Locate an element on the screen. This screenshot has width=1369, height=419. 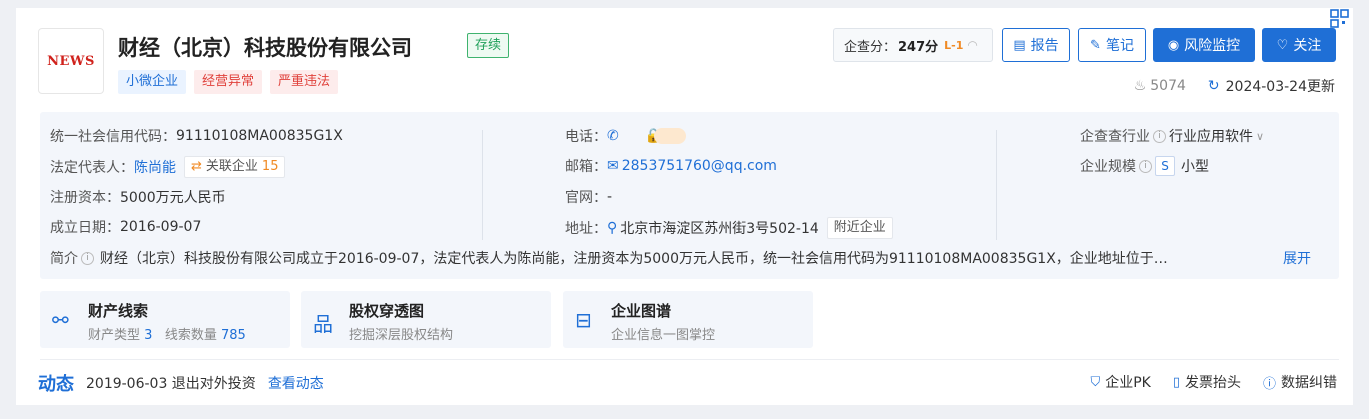
company-name: 财经（北京）科技股份有限公司 is located at coordinates (265, 48).